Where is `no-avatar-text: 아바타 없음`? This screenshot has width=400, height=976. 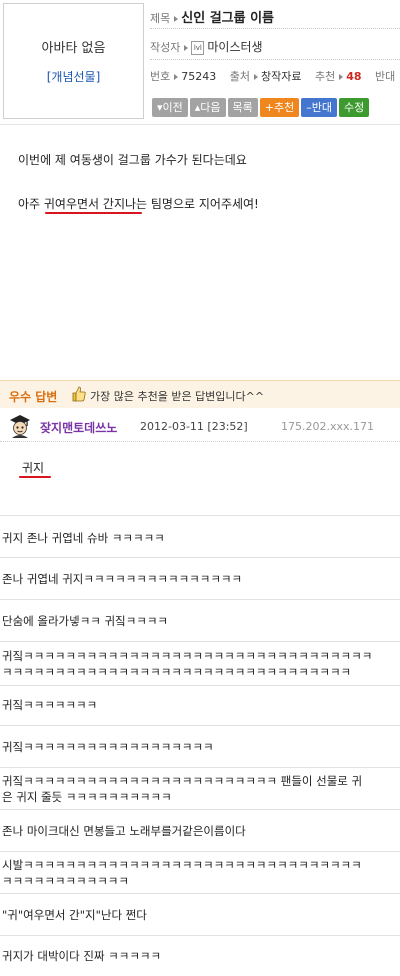
no-avatar-text: 아바타 없음 is located at coordinates (73, 48).